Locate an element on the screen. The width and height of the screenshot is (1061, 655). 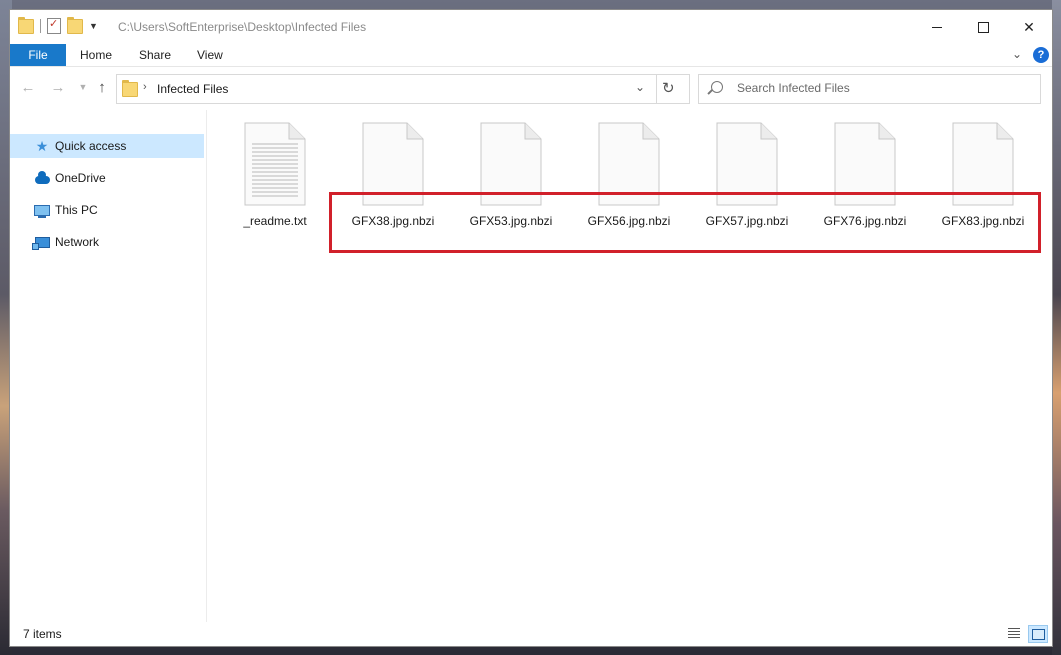
breadcrumb: Infected Files is located at coordinates (192, 89).